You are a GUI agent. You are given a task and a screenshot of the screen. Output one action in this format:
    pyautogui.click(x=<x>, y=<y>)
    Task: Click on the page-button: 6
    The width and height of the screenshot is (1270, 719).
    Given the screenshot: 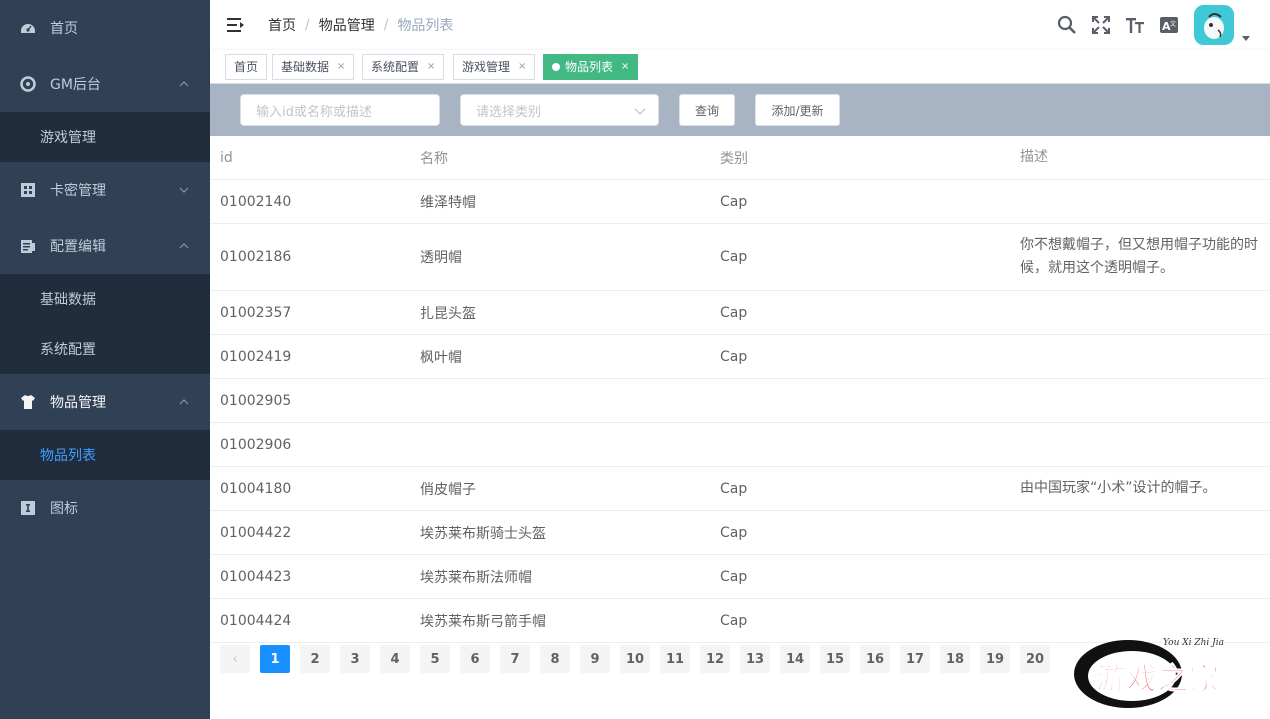 What is the action you would take?
    pyautogui.click(x=475, y=659)
    